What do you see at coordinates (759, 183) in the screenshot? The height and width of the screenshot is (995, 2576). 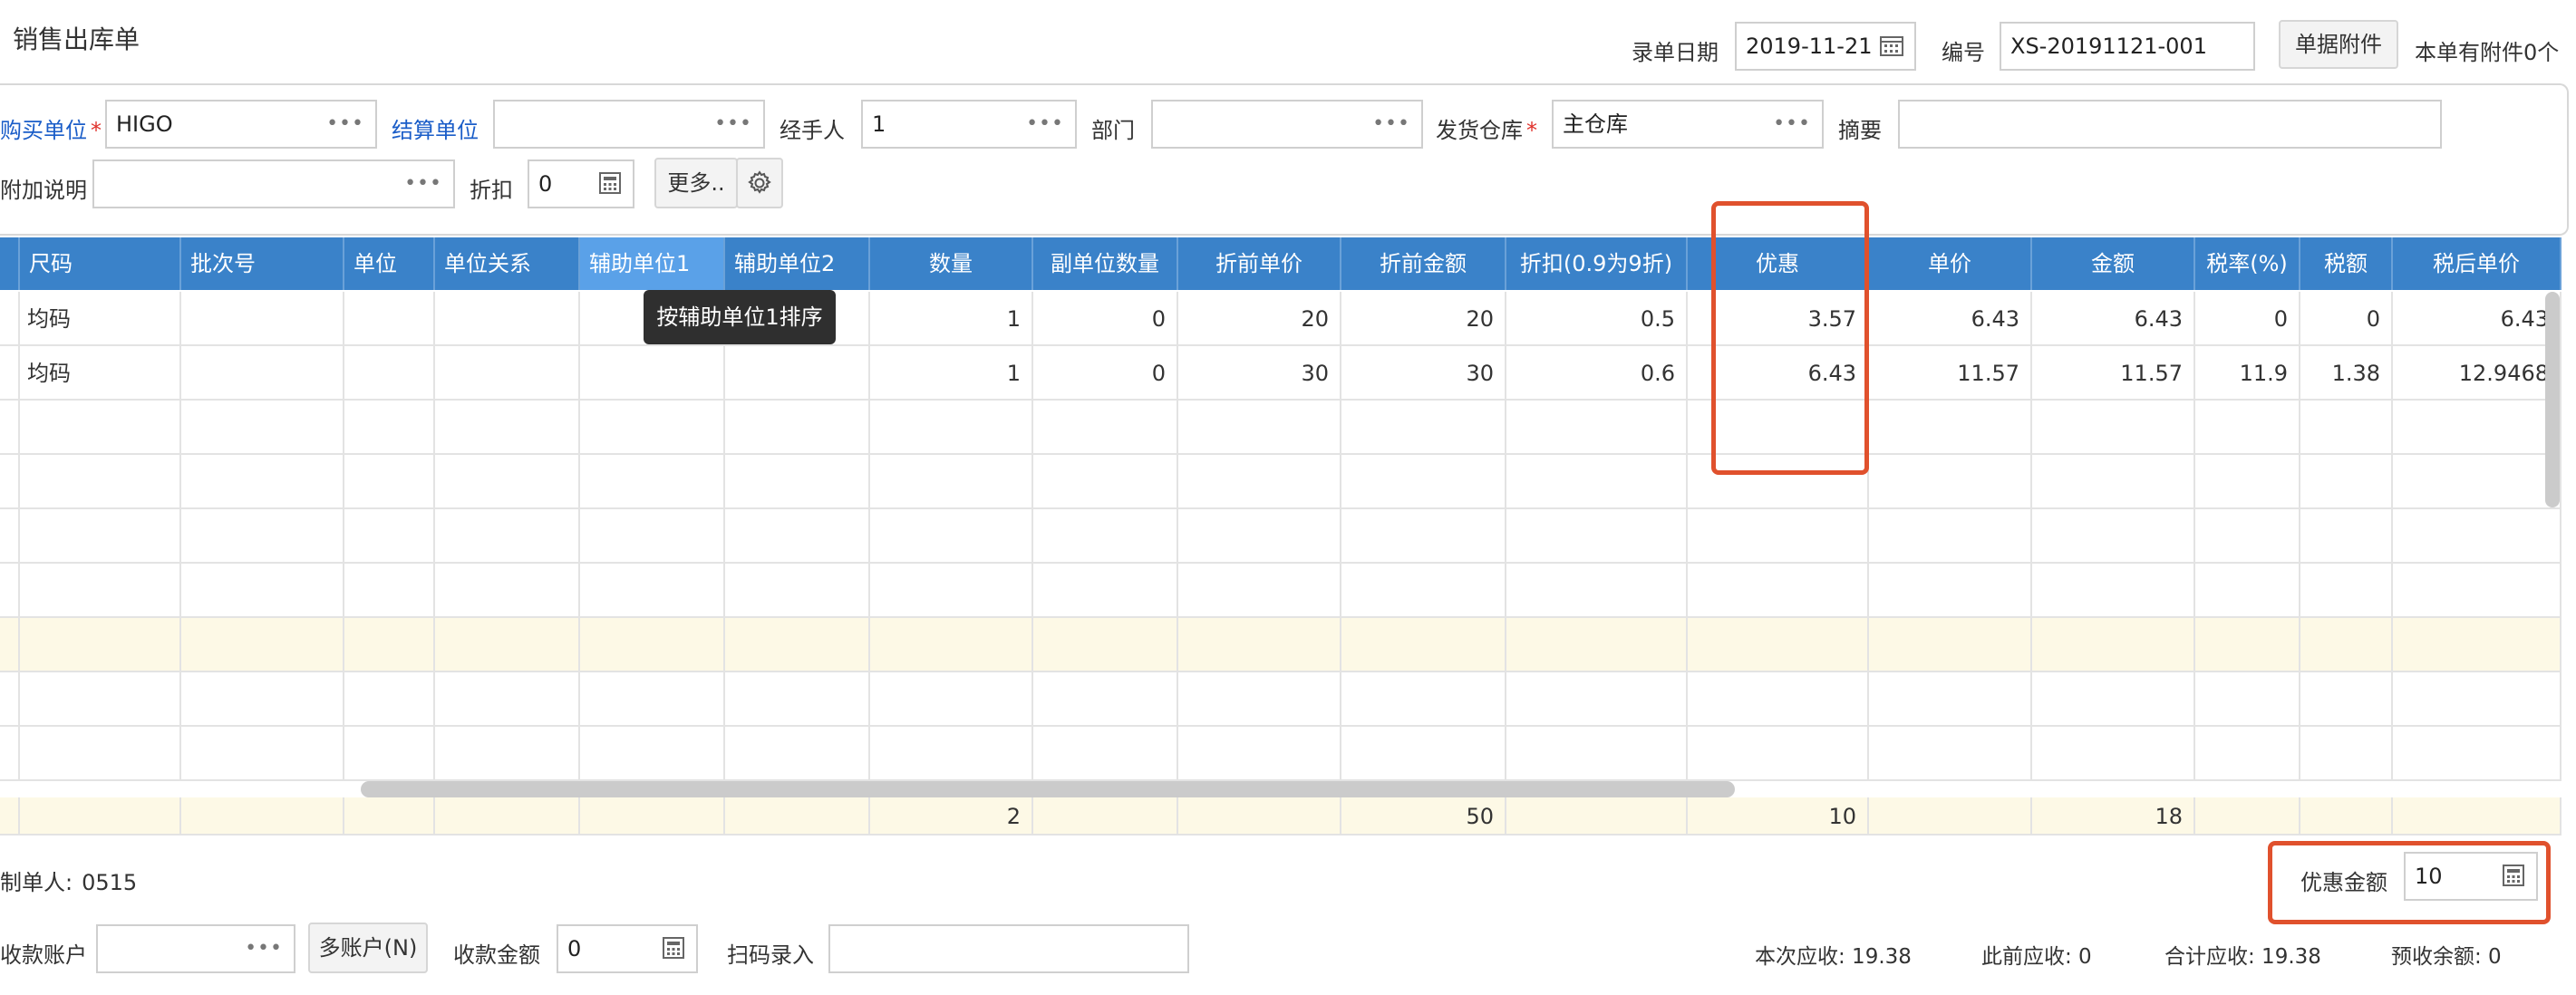 I see `settings-button` at bounding box center [759, 183].